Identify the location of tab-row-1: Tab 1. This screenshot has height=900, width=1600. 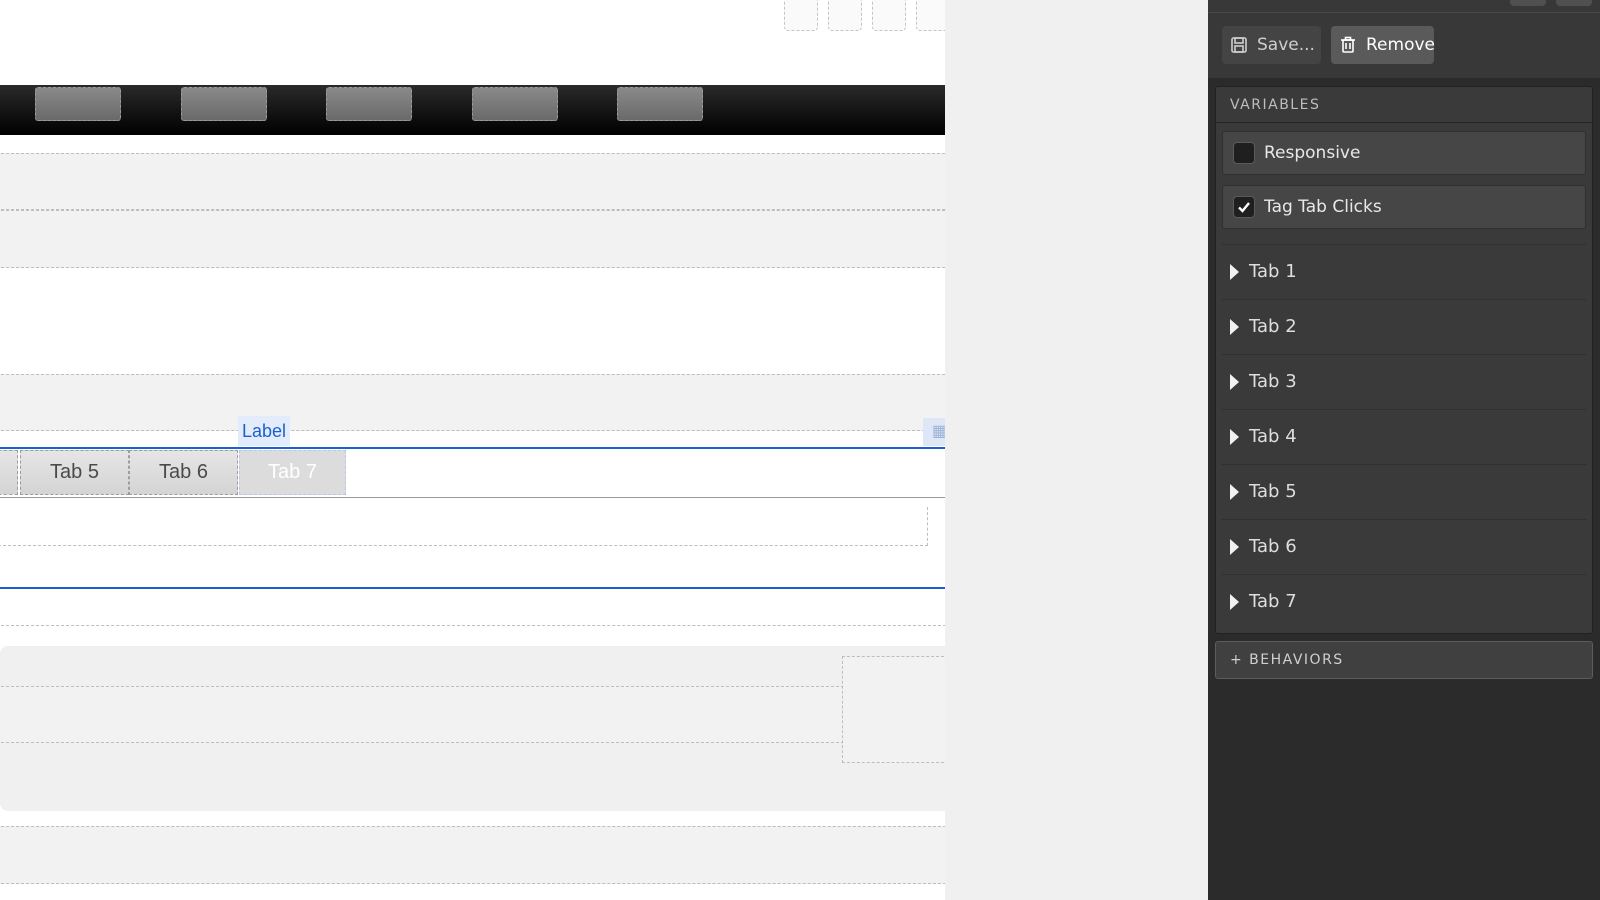
(1404, 271).